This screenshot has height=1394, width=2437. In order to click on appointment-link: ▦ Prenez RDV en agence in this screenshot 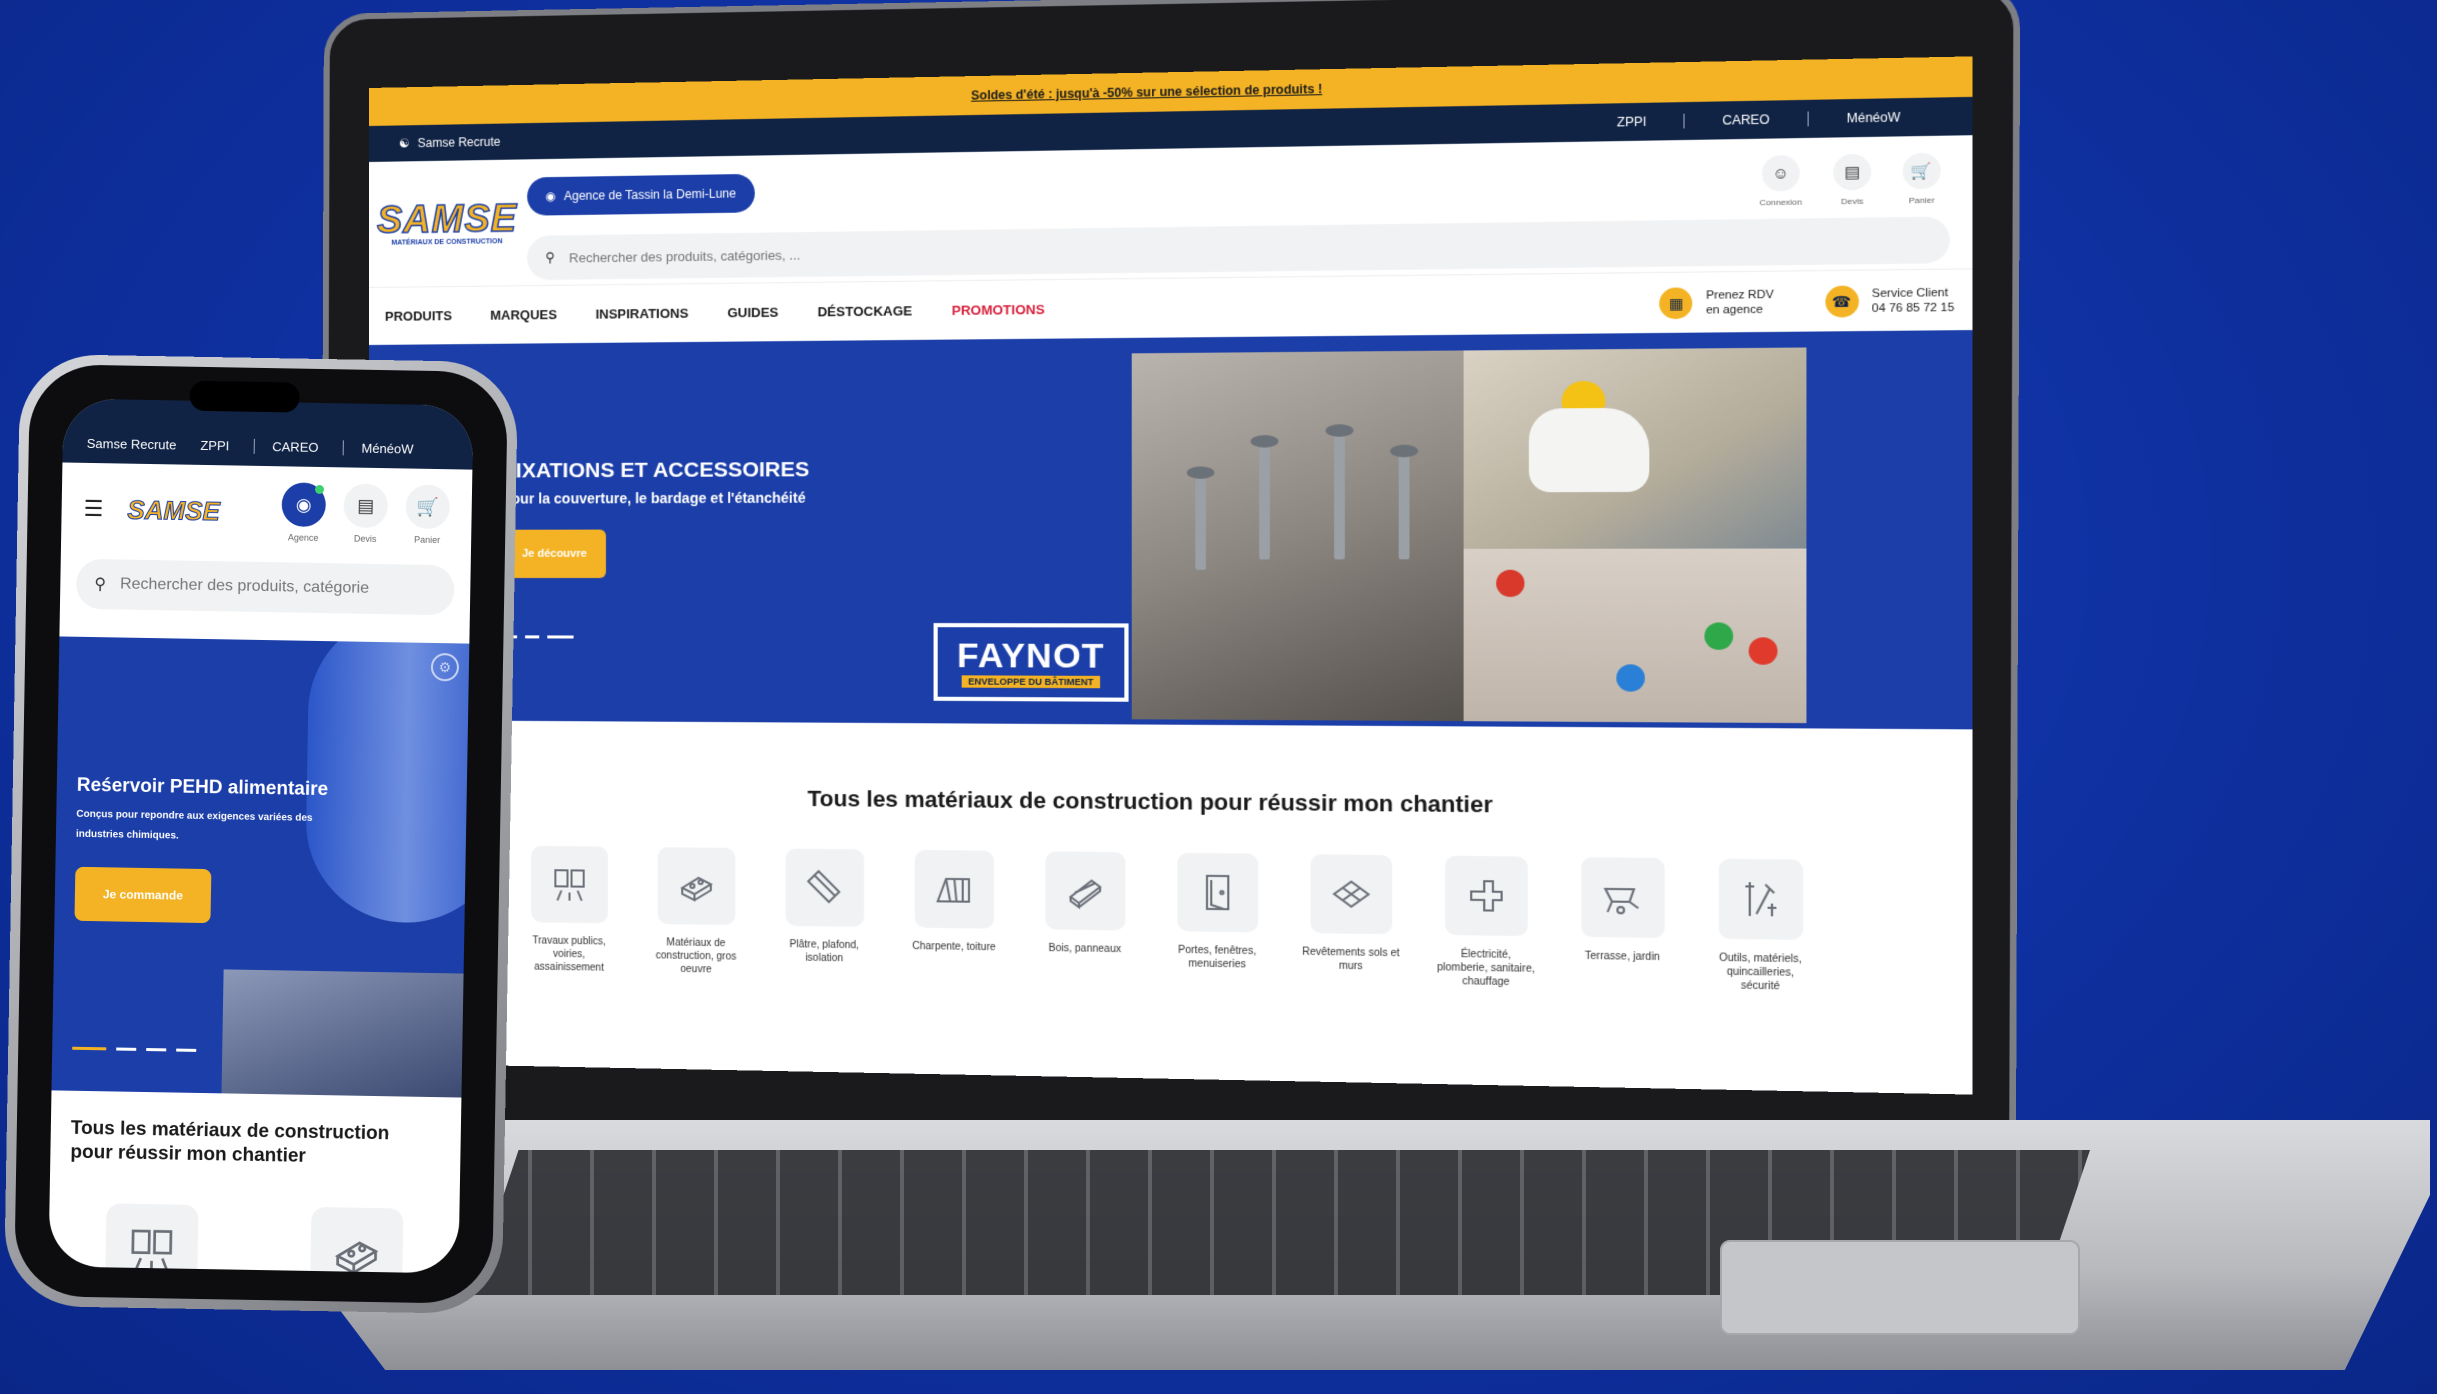, I will do `click(1716, 302)`.